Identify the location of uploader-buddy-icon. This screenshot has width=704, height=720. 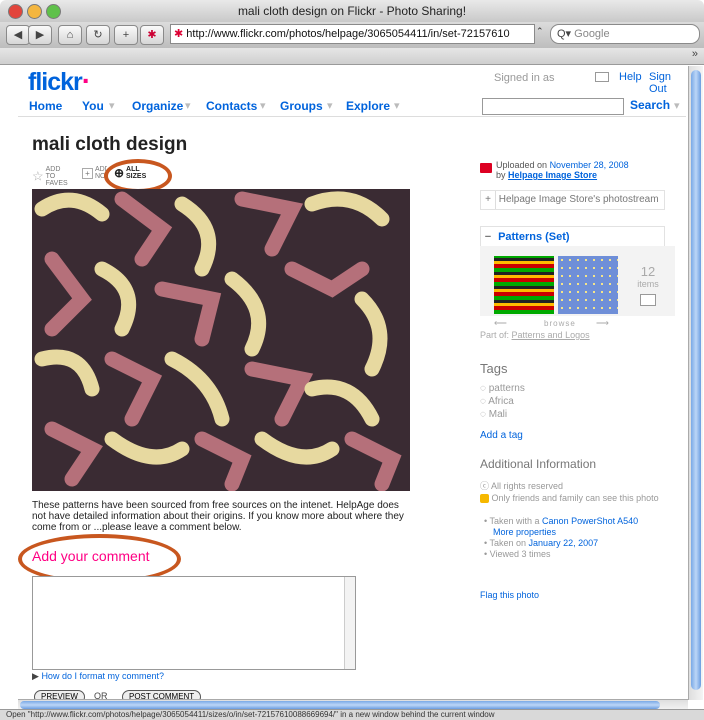
(486, 168).